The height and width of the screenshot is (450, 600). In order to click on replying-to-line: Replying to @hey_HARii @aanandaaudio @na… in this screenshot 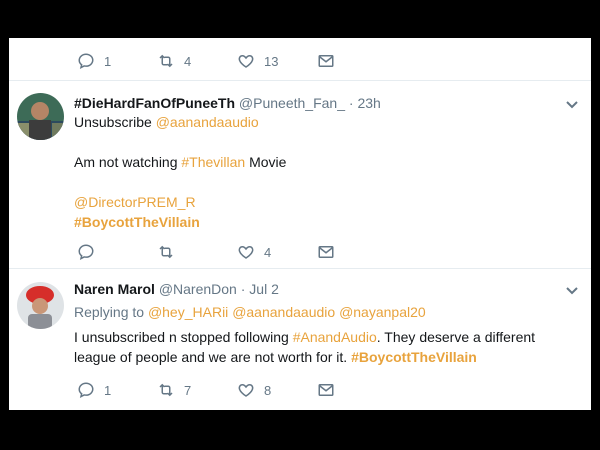, I will do `click(250, 312)`.